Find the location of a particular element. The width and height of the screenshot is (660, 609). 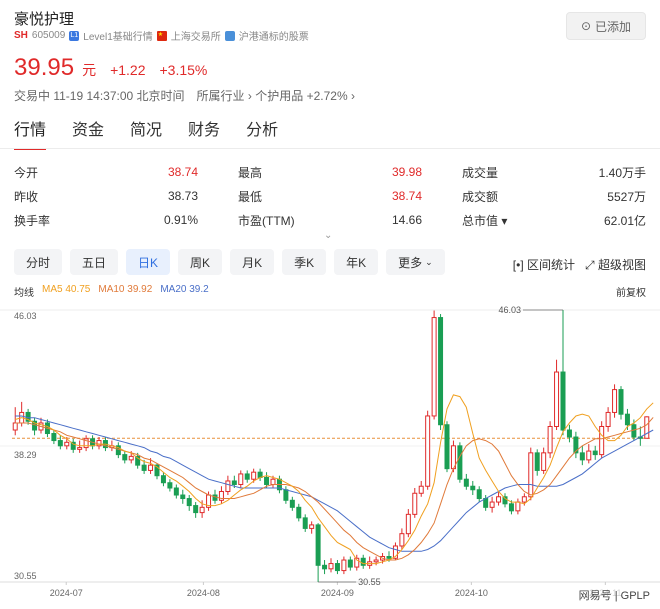

exchange-code: SH is located at coordinates (21, 35).